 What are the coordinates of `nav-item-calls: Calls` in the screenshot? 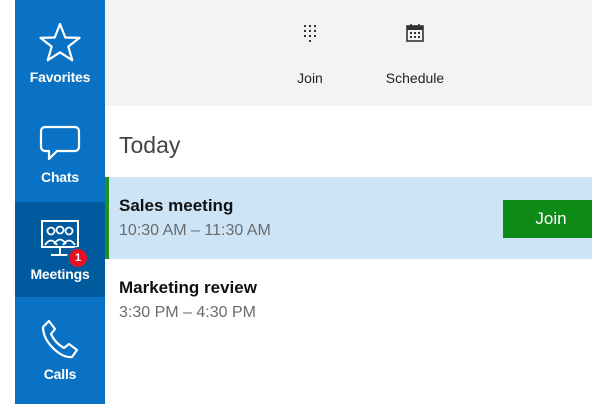 It's located at (60, 349).